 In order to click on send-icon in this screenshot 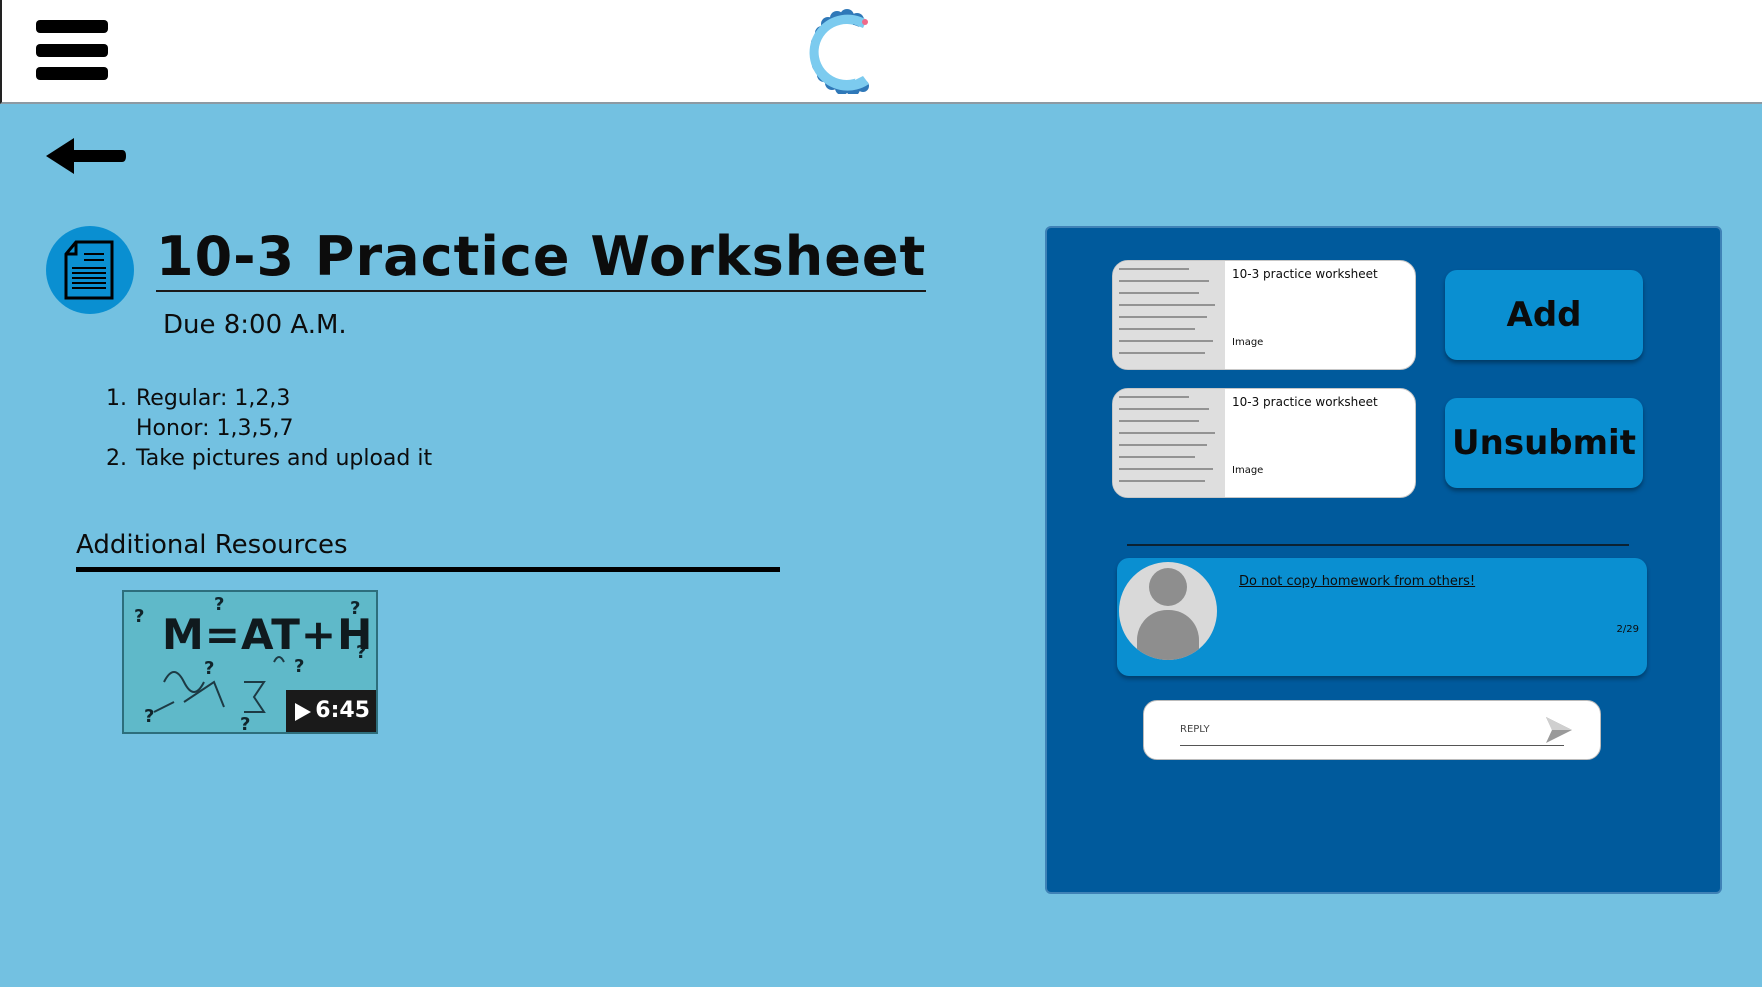, I will do `click(1559, 730)`.